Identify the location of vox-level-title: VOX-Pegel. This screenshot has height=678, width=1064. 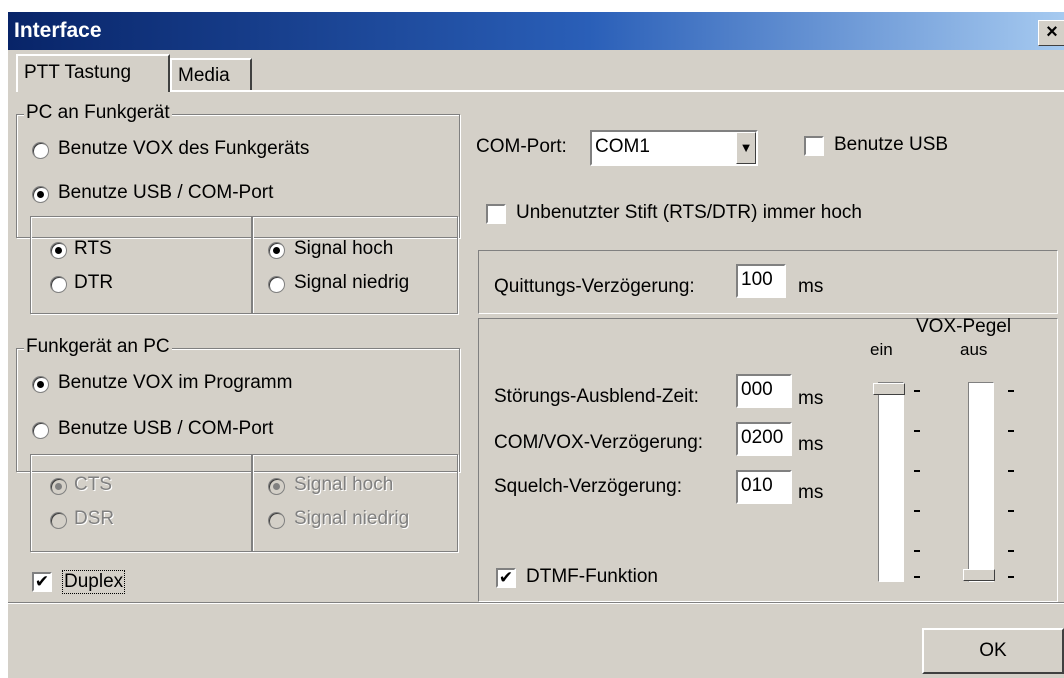
(964, 326).